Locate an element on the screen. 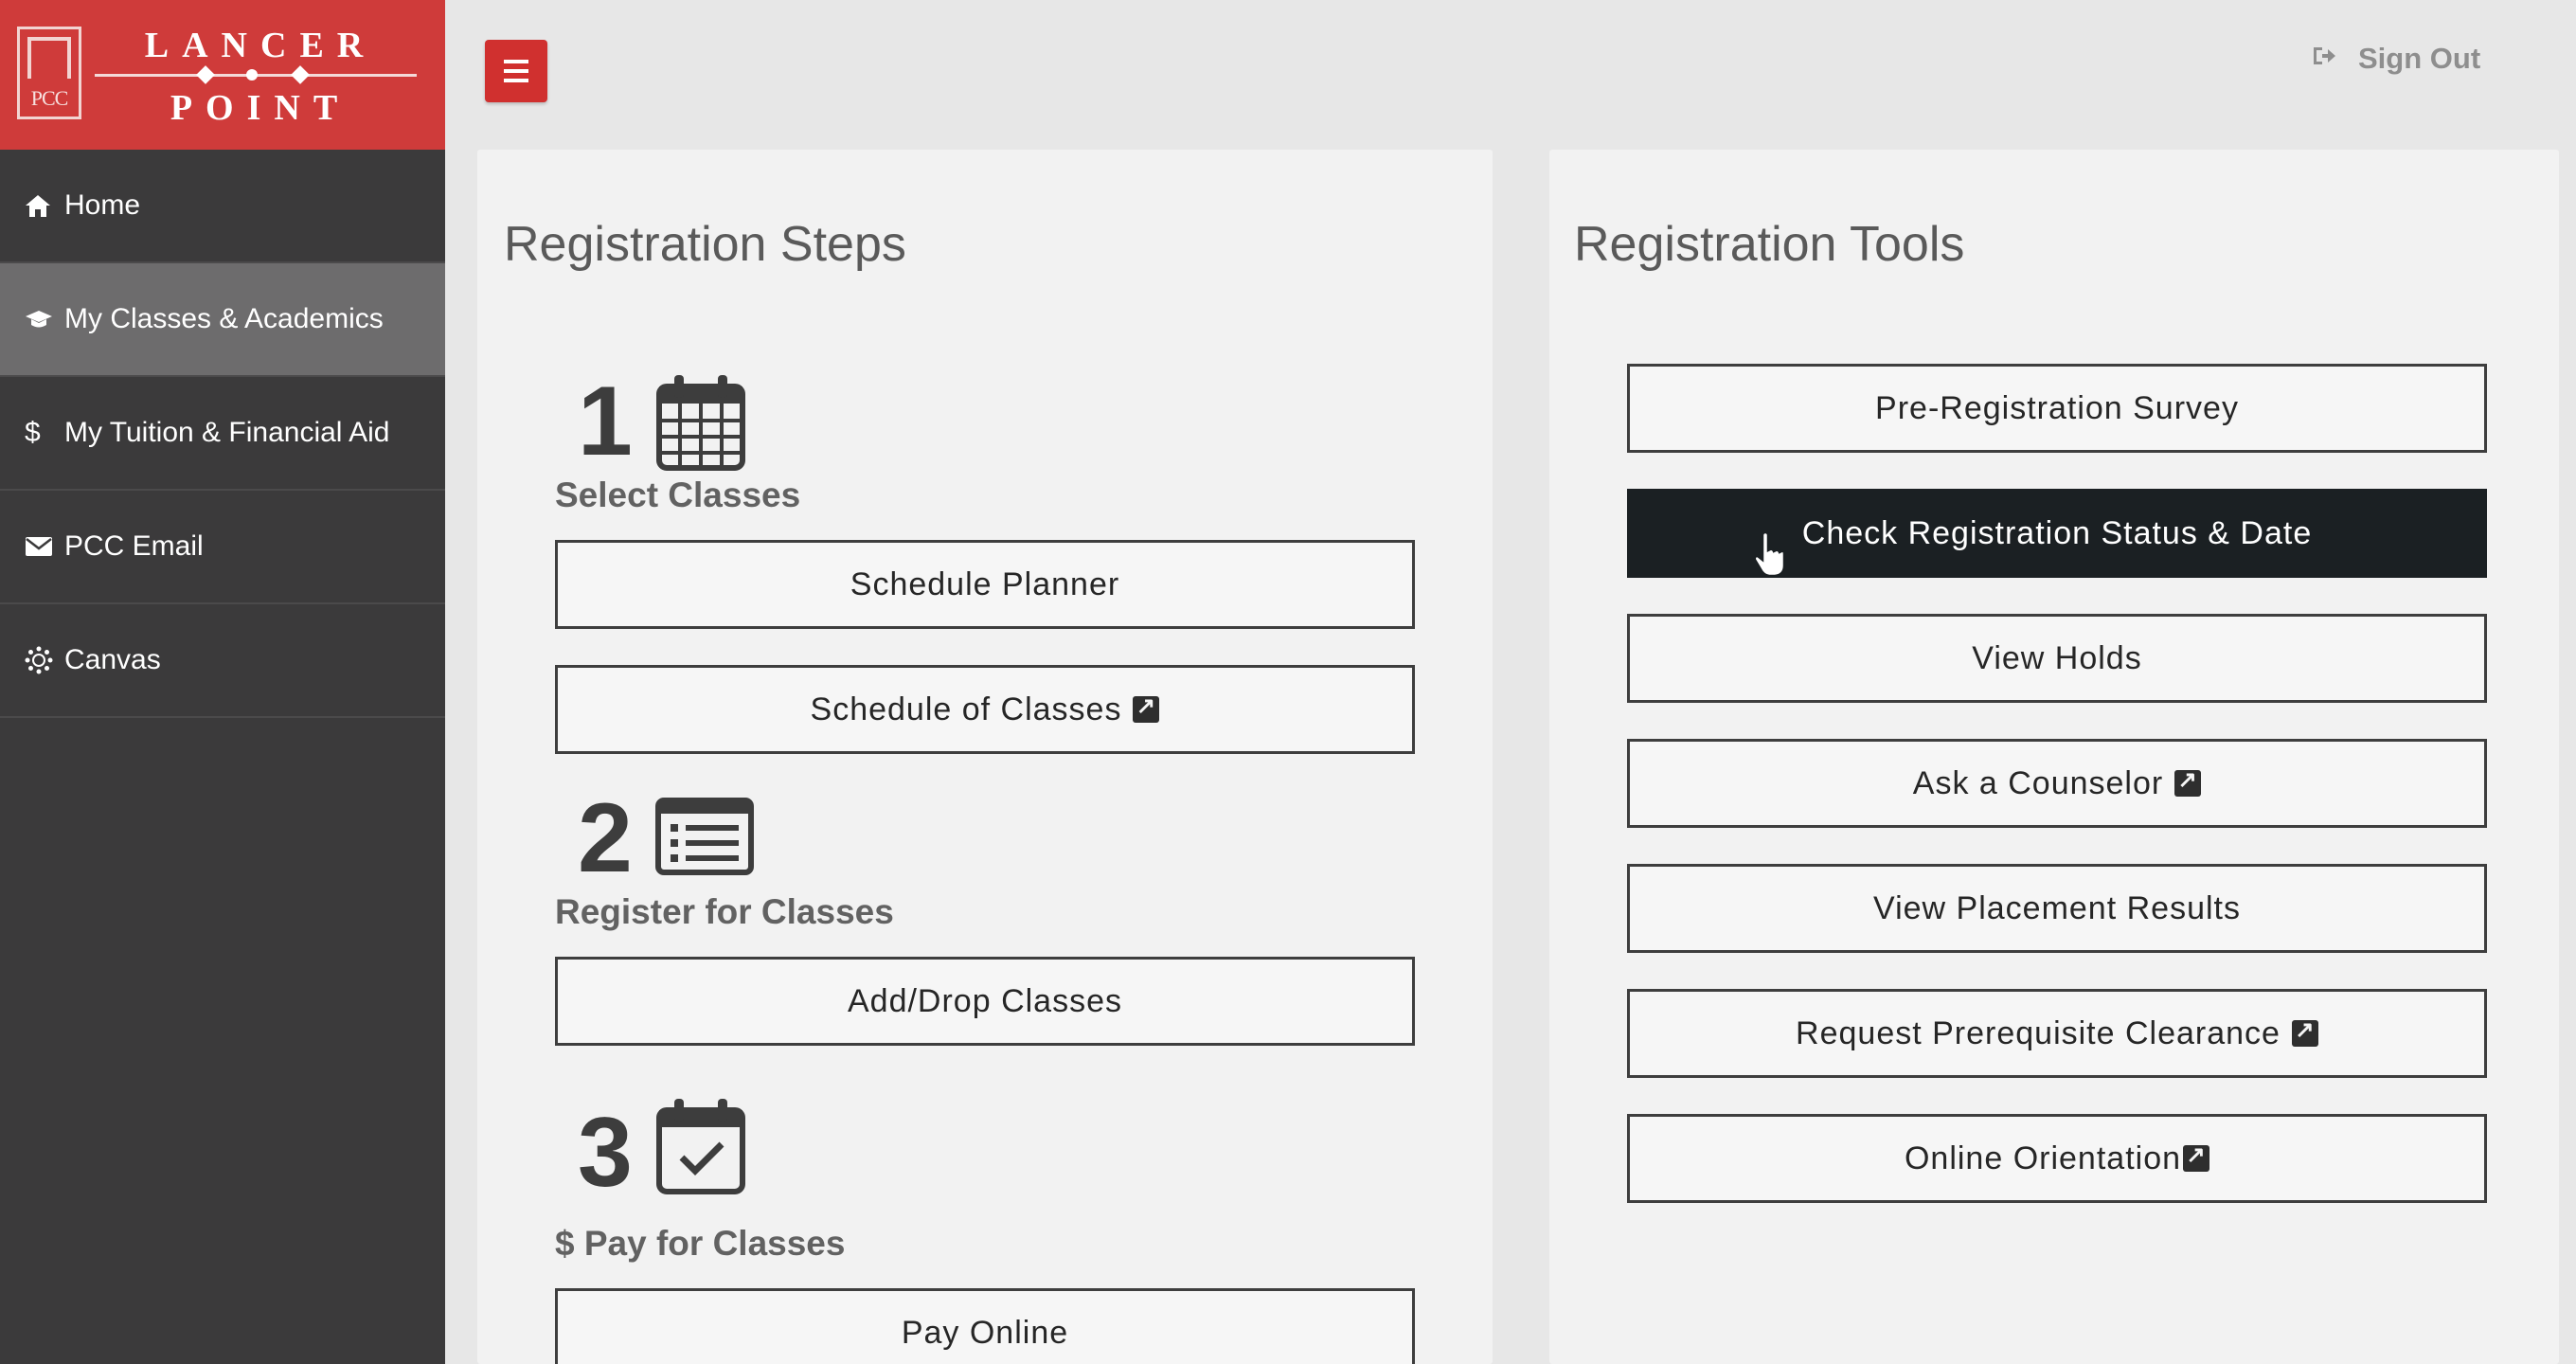 Image resolution: width=2576 pixels, height=1364 pixels. sign-out-link: Sign Out is located at coordinates (2395, 59).